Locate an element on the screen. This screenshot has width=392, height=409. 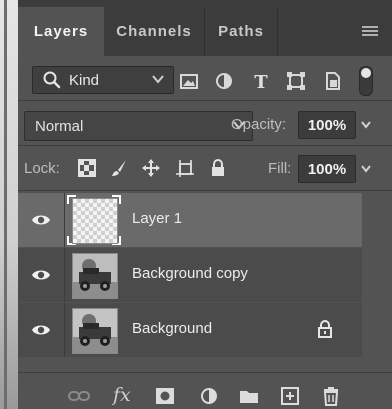
lock-label: Lock: is located at coordinates (42, 168).